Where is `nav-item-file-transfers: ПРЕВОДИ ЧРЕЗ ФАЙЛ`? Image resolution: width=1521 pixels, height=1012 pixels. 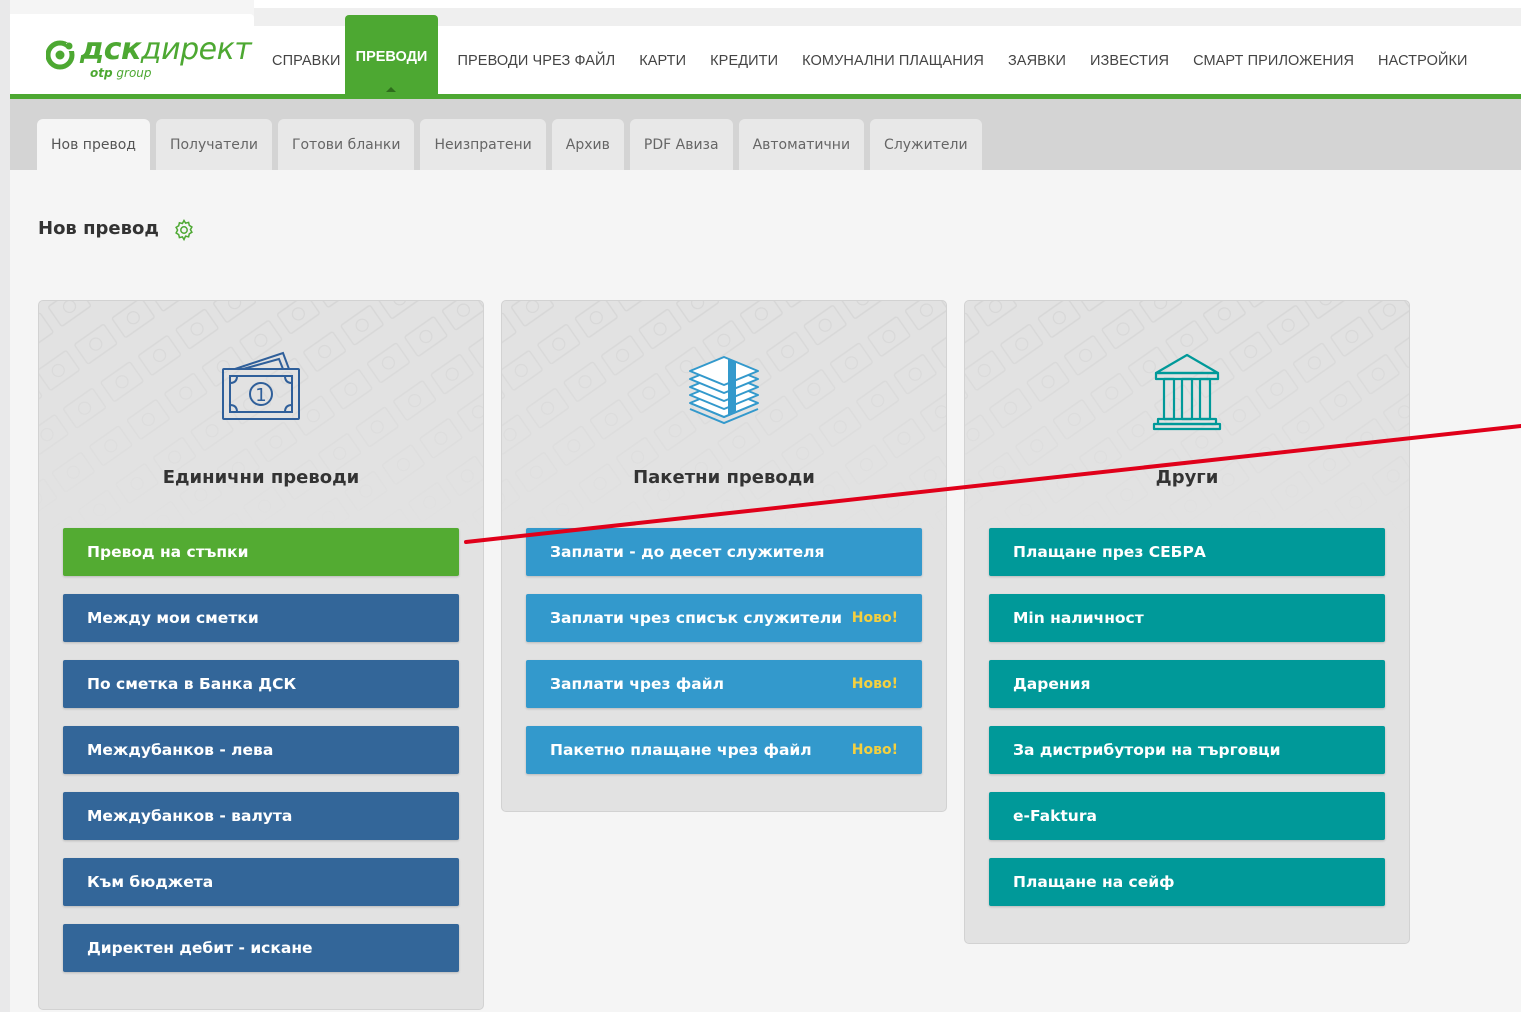 nav-item-file-transfers: ПРЕВОДИ ЧРЕЗ ФАЙЛ is located at coordinates (537, 61).